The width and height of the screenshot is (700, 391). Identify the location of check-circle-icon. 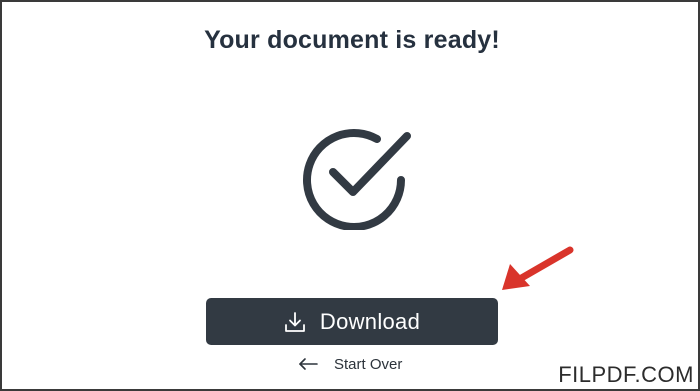
(355, 176).